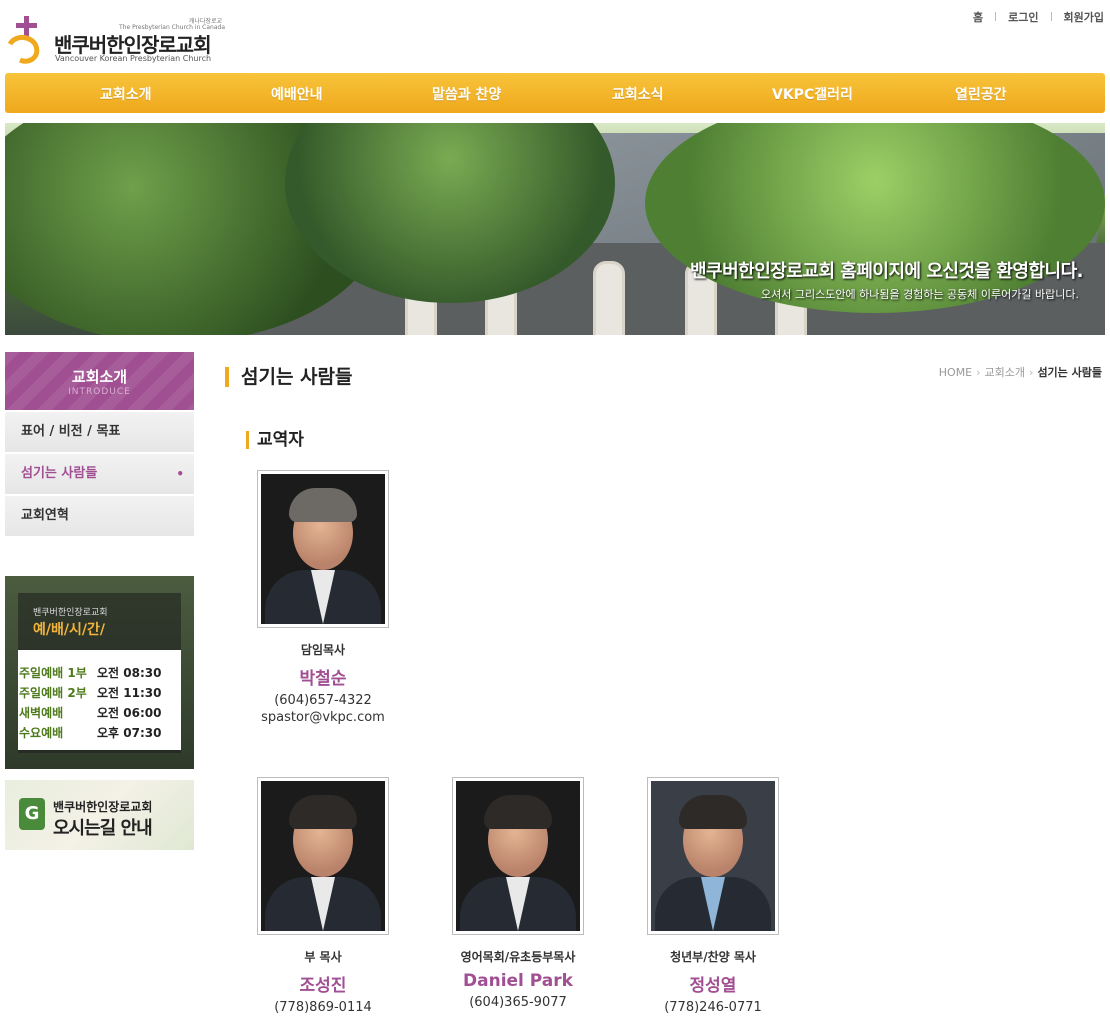  I want to click on side-nav-item-label: 섬기는 사람들, so click(59, 473).